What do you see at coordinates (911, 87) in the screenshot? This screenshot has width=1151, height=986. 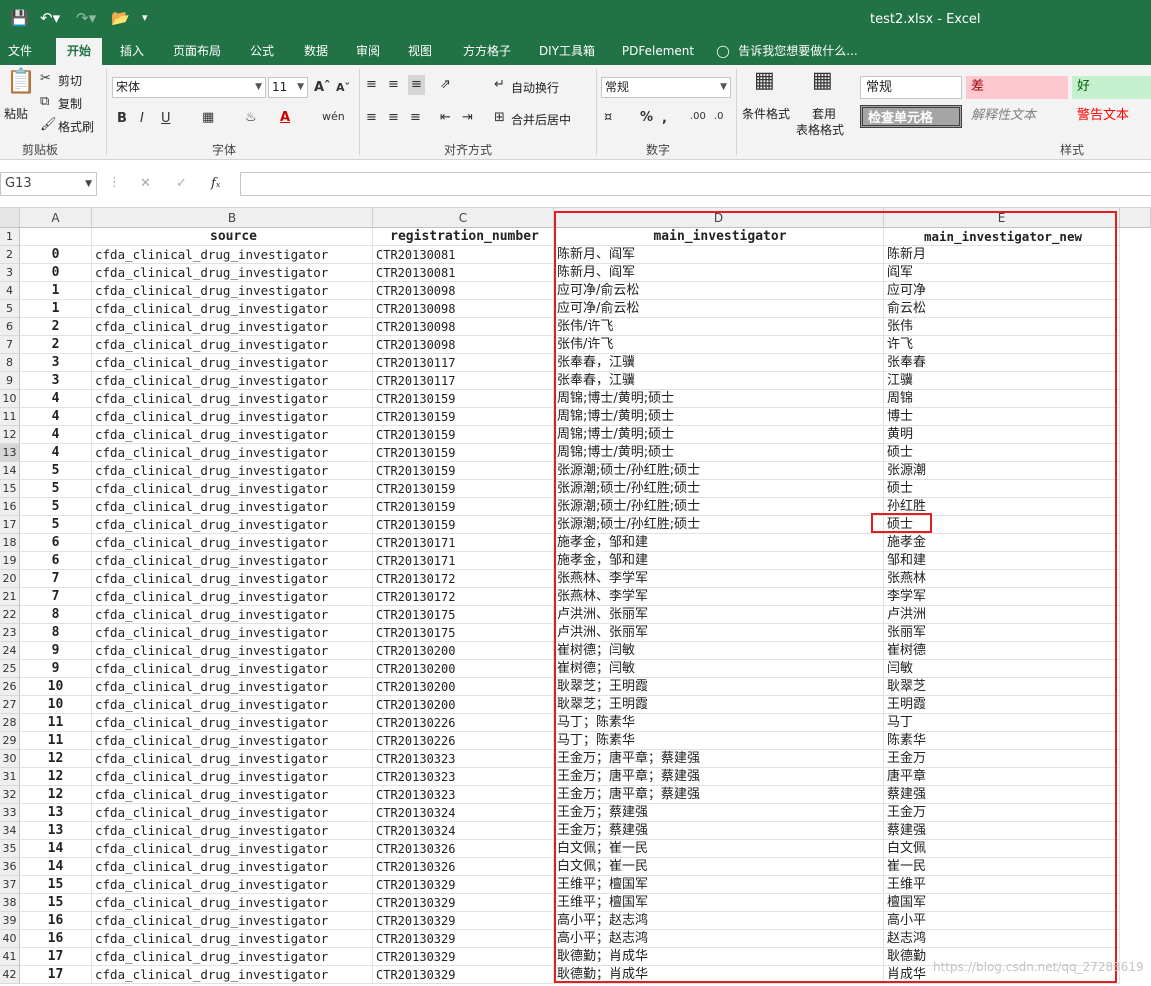 I see `style-normal: 常规` at bounding box center [911, 87].